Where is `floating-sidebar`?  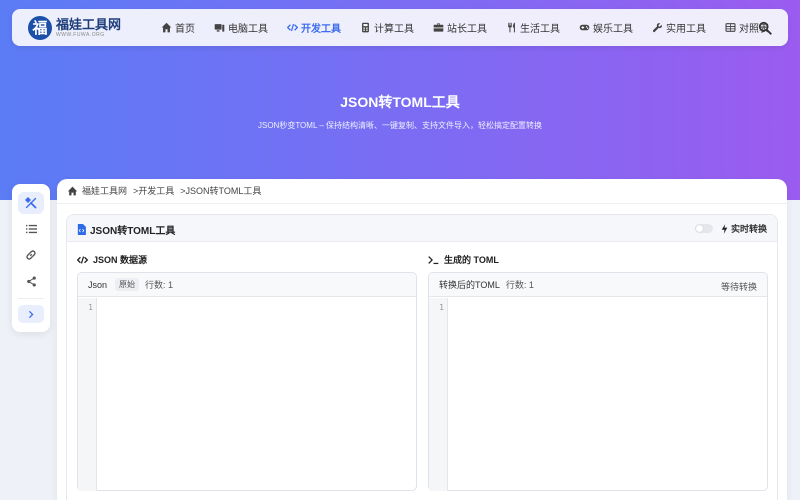 floating-sidebar is located at coordinates (31, 258).